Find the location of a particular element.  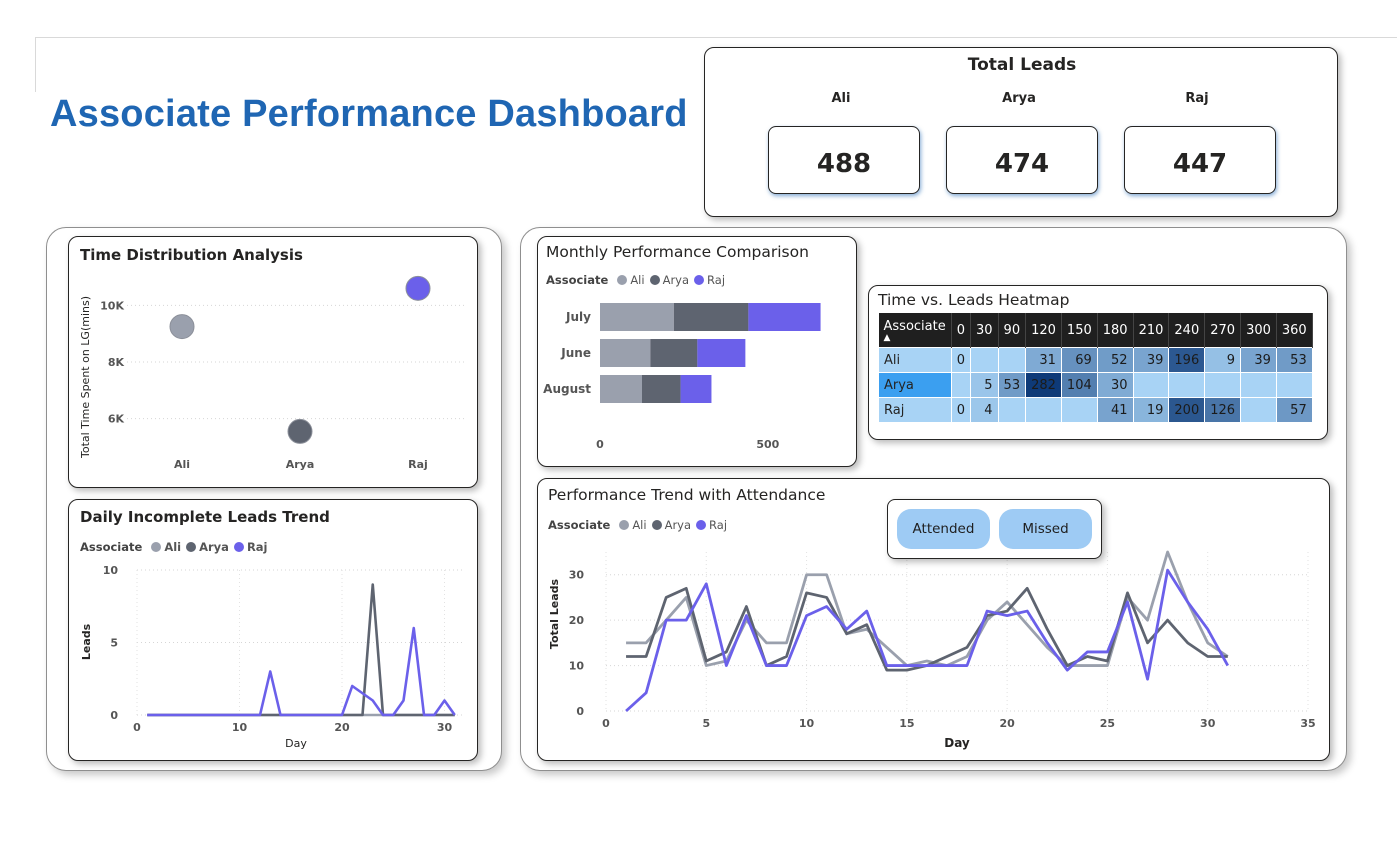

y-tick-label: 8K is located at coordinates (116, 362).